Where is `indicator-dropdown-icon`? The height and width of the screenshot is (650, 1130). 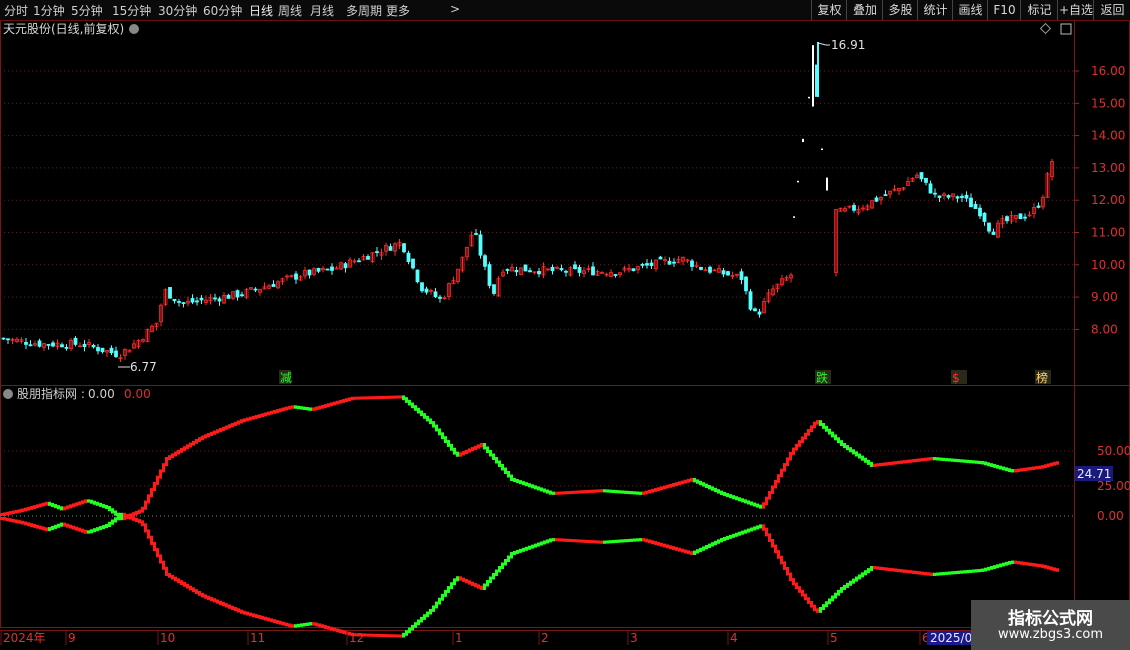
indicator-dropdown-icon is located at coordinates (8, 394).